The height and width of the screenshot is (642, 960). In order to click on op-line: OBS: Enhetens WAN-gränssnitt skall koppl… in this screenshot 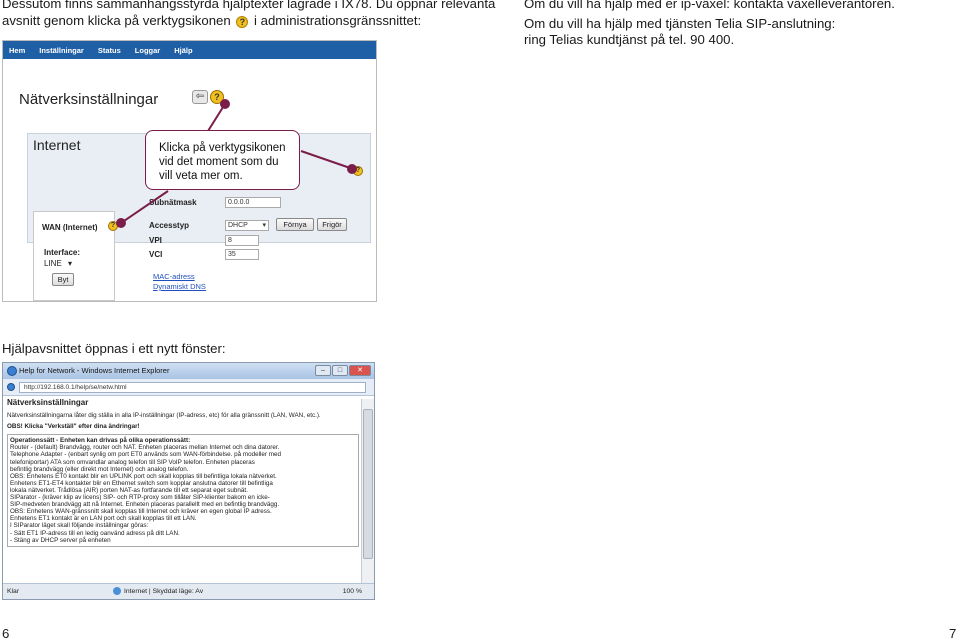, I will do `click(141, 512)`.